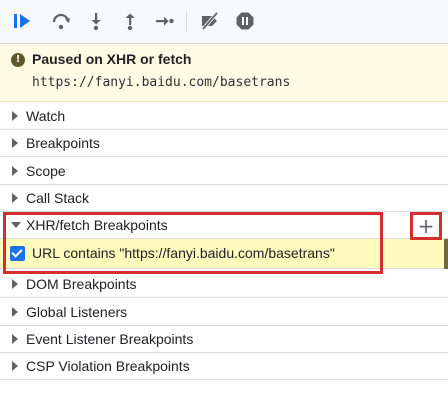  I want to click on collapse-triangle-icon, so click(16, 225).